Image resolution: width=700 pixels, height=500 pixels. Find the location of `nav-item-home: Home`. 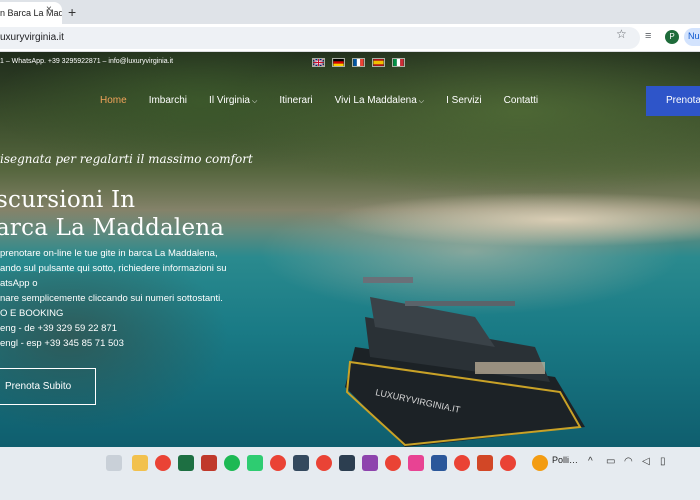

nav-item-home: Home is located at coordinates (113, 100).